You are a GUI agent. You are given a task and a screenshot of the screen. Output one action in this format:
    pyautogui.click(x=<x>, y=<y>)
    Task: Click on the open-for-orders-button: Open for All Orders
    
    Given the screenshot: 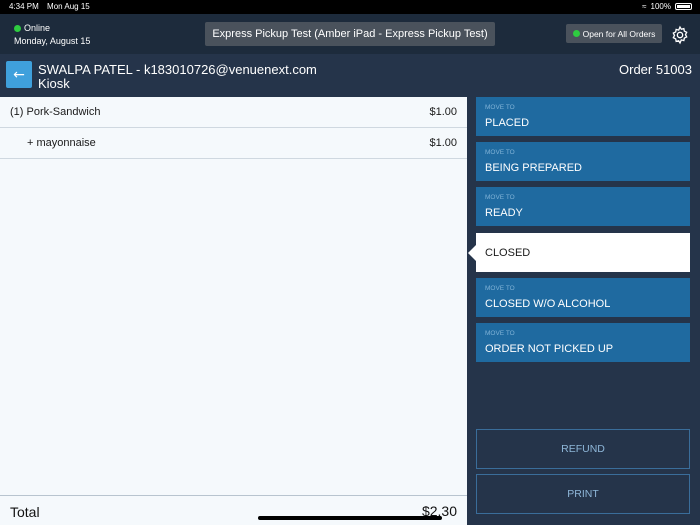 What is the action you would take?
    pyautogui.click(x=614, y=33)
    